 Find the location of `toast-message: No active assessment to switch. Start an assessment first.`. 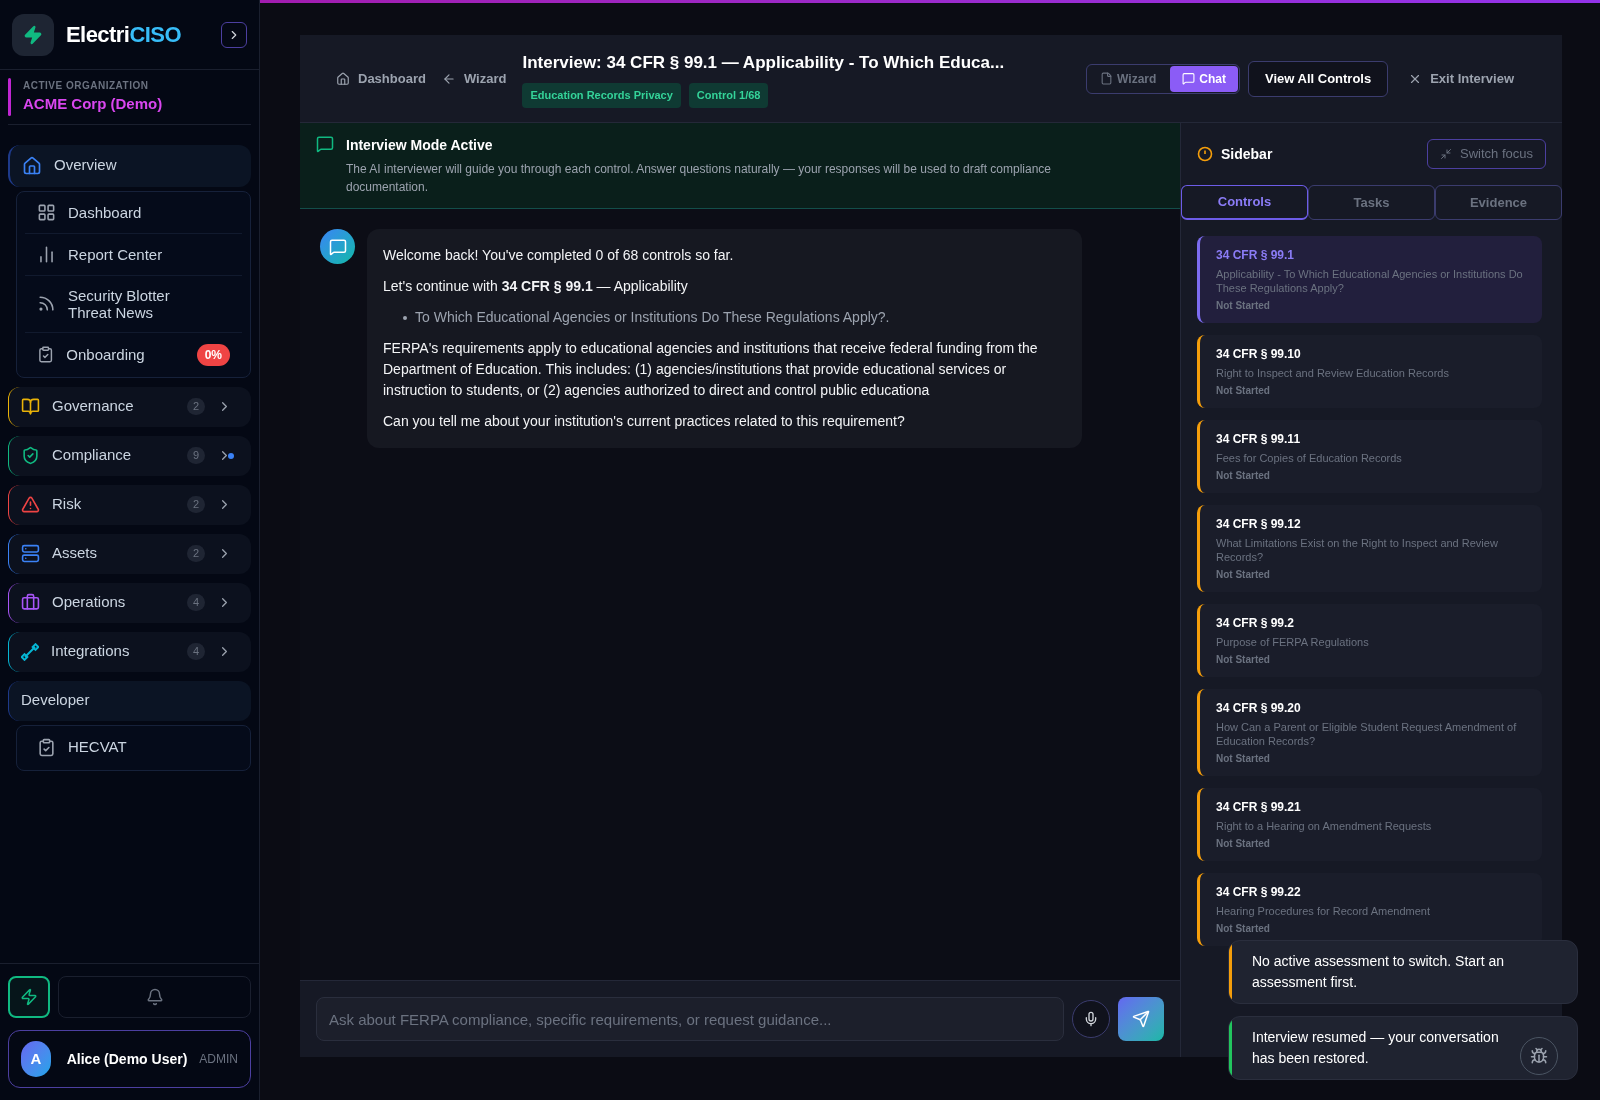

toast-message: No active assessment to switch. Start an assessment first. is located at coordinates (1378, 972).